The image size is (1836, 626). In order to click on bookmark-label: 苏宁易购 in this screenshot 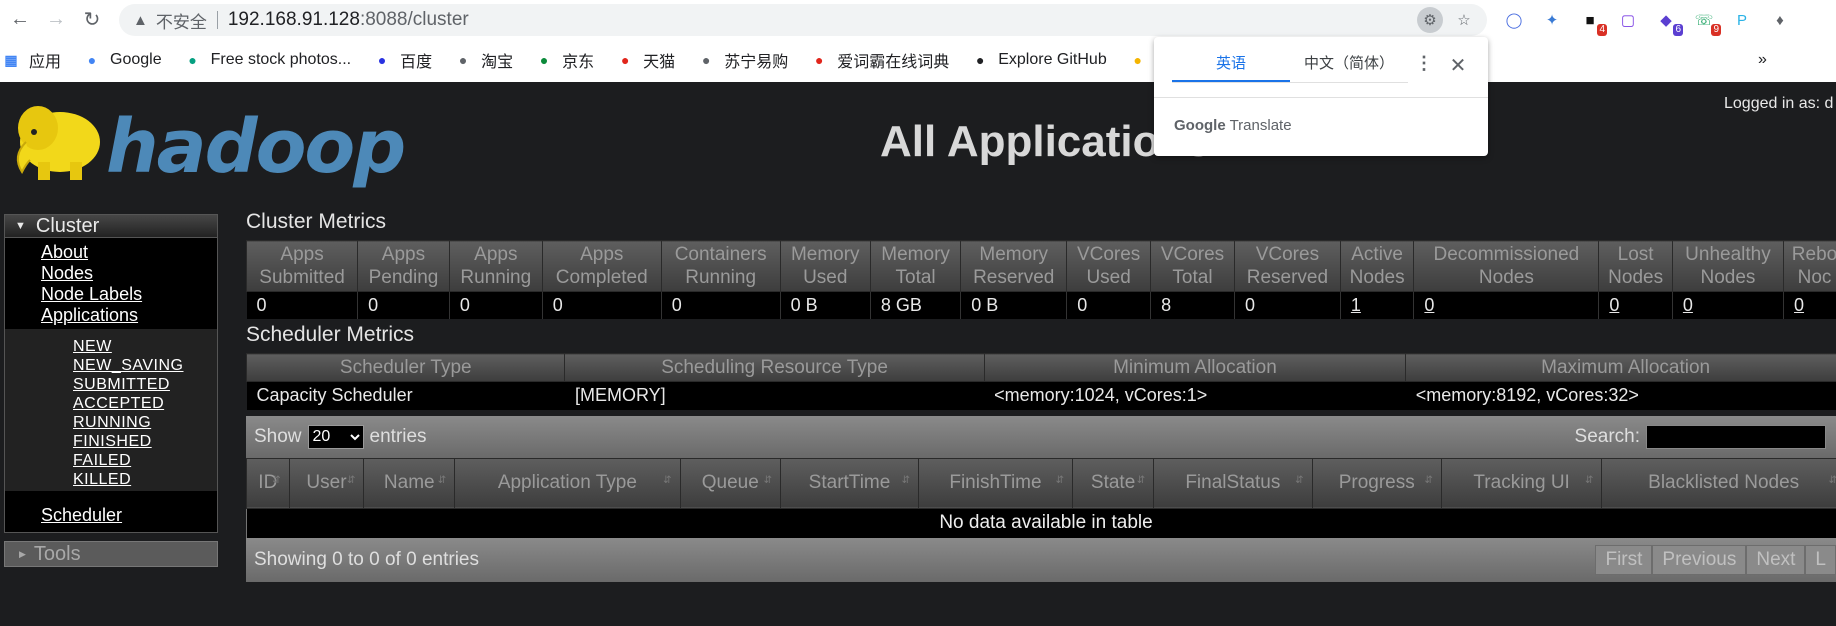, I will do `click(756, 62)`.